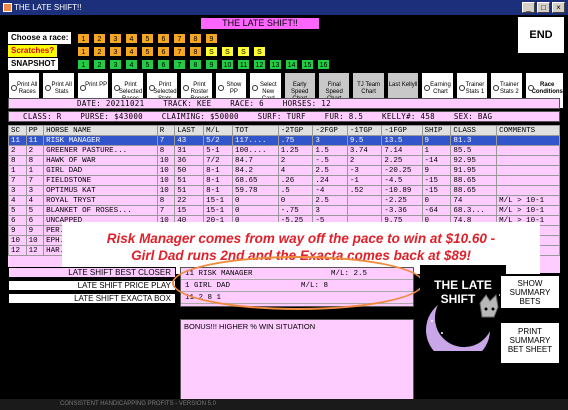  I want to click on column-header: HORSE NAME, so click(100, 130).